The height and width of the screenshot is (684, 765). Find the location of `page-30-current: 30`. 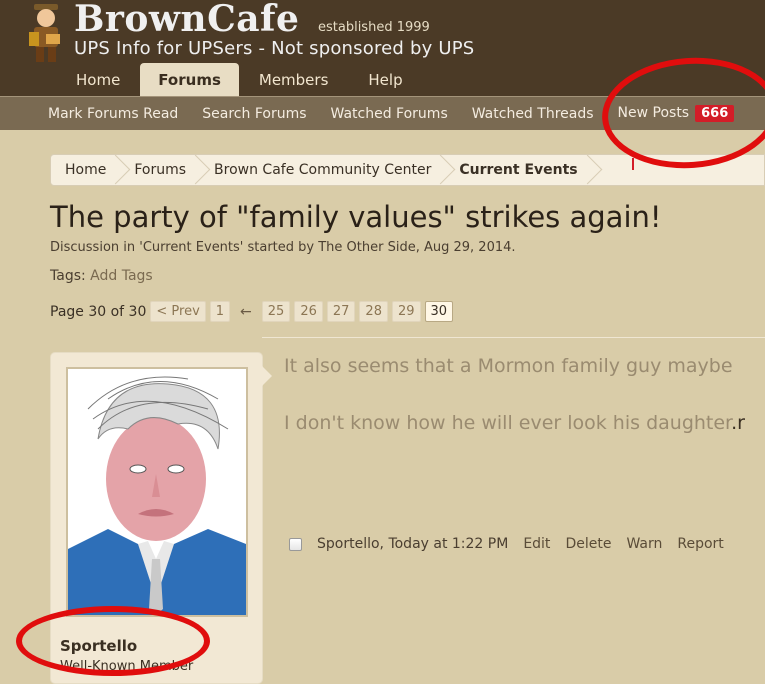

page-30-current: 30 is located at coordinates (439, 311).